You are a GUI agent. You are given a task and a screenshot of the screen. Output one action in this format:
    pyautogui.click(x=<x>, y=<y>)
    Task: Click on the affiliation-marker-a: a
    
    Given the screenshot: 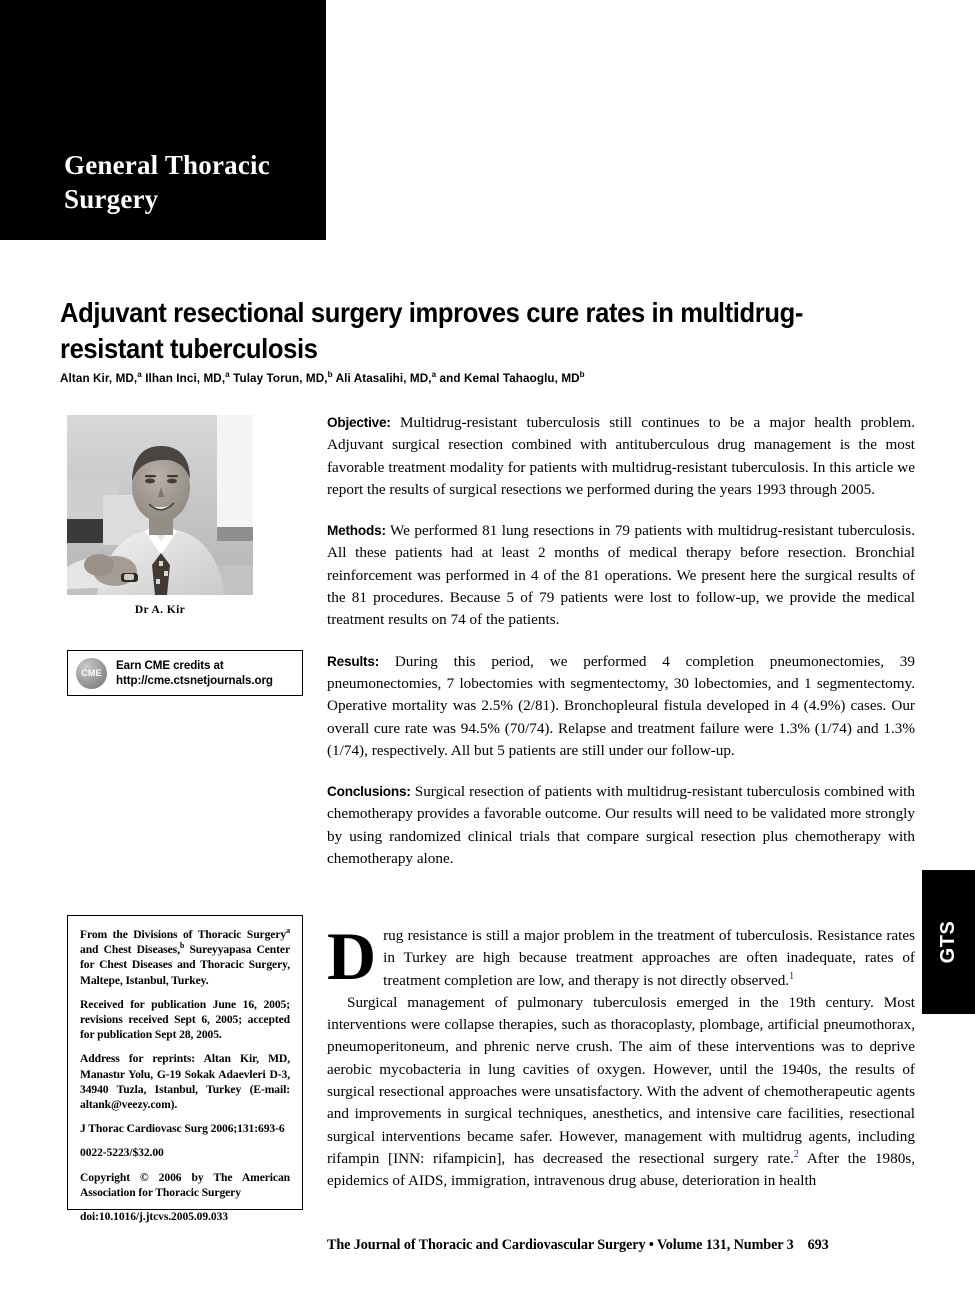 What is the action you would take?
    pyautogui.click(x=288, y=931)
    